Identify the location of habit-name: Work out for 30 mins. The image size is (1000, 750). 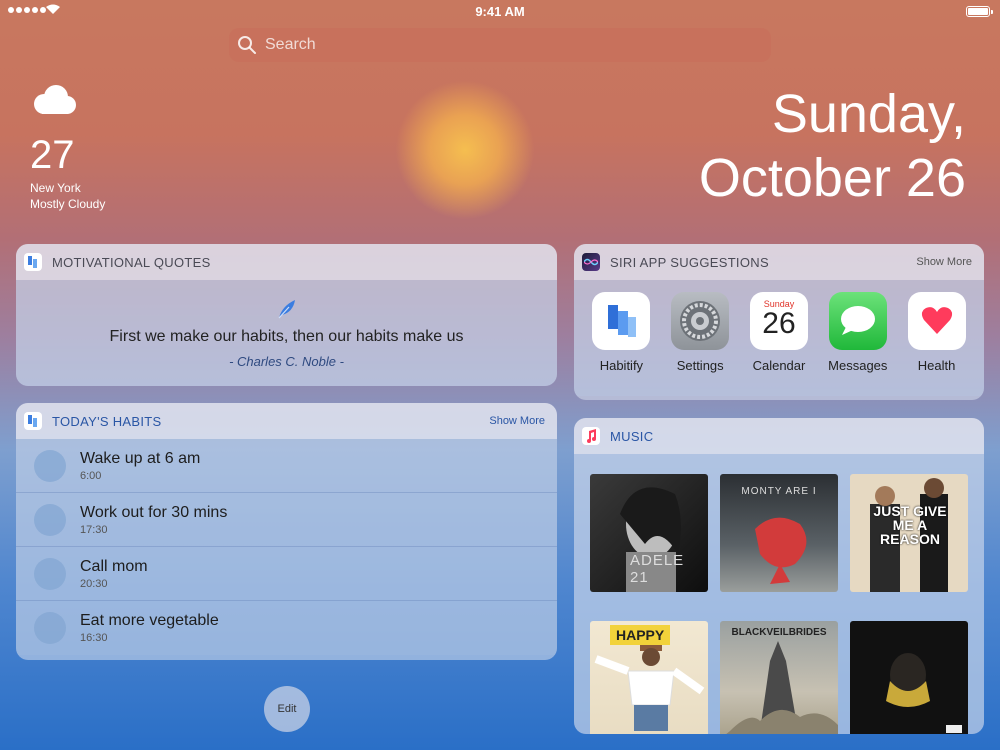
(154, 512).